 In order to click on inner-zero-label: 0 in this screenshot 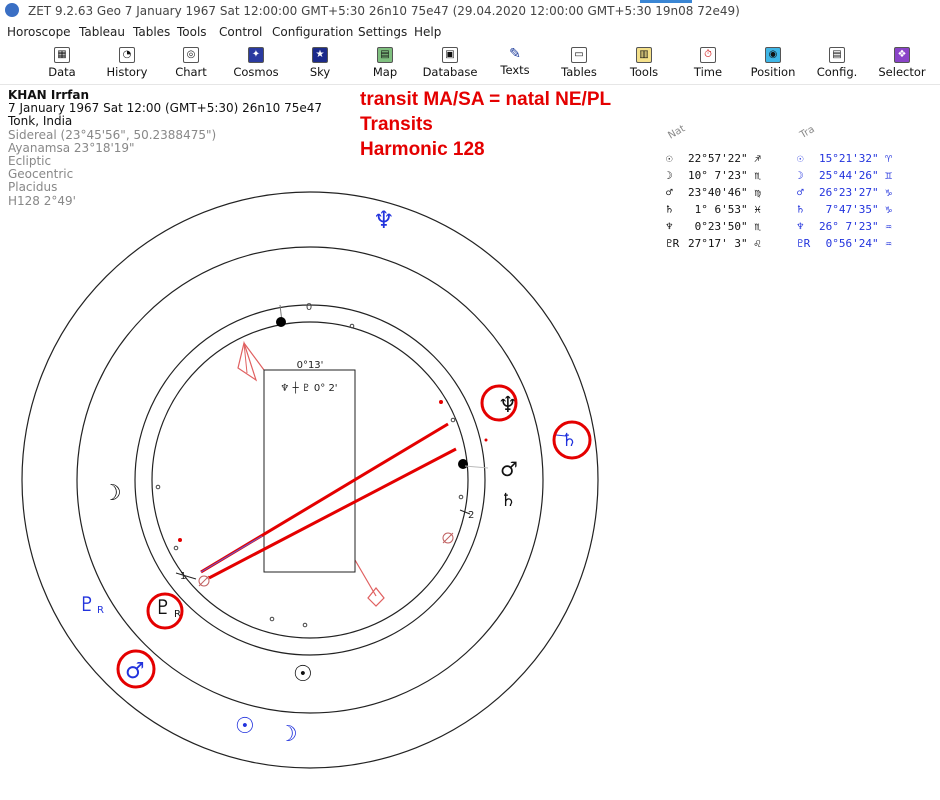, I will do `click(309, 307)`.